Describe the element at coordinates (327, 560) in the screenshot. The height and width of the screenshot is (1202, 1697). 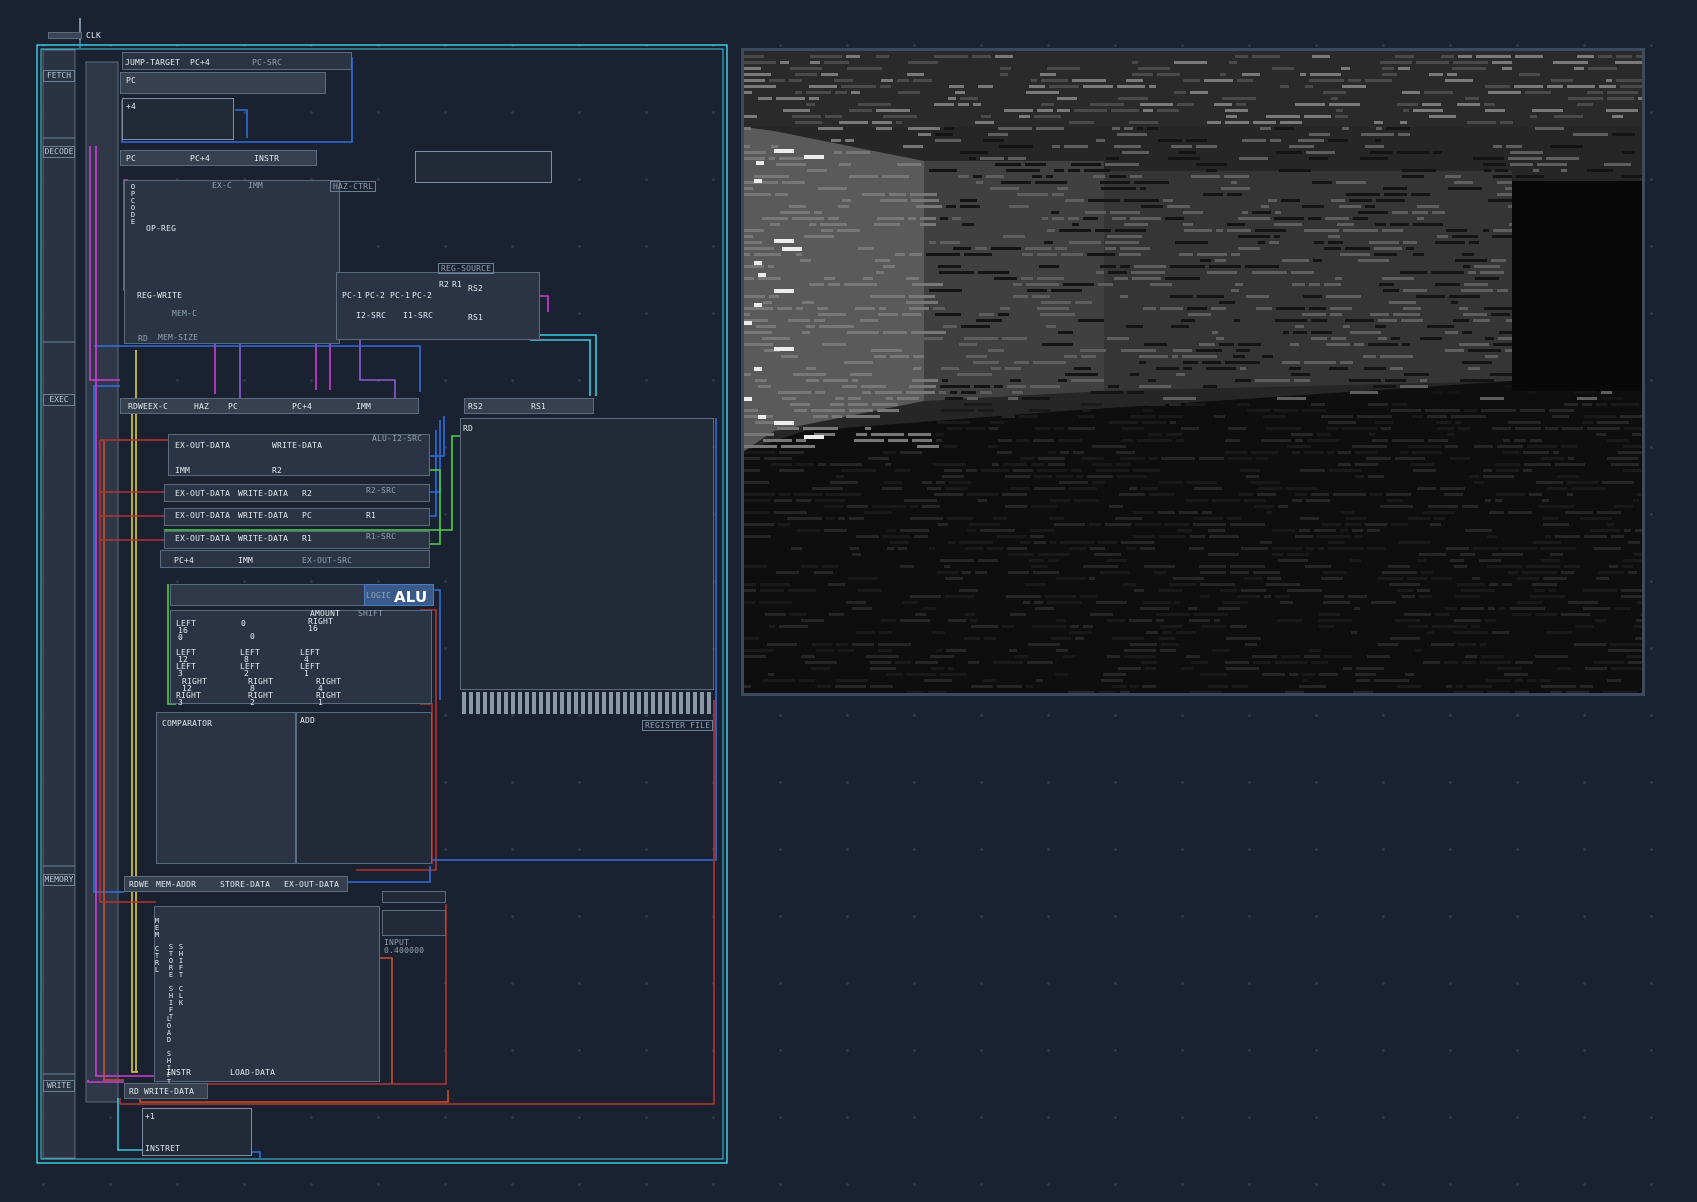
I see `ex-out-src-label: EX-OUT-SRC` at that location.